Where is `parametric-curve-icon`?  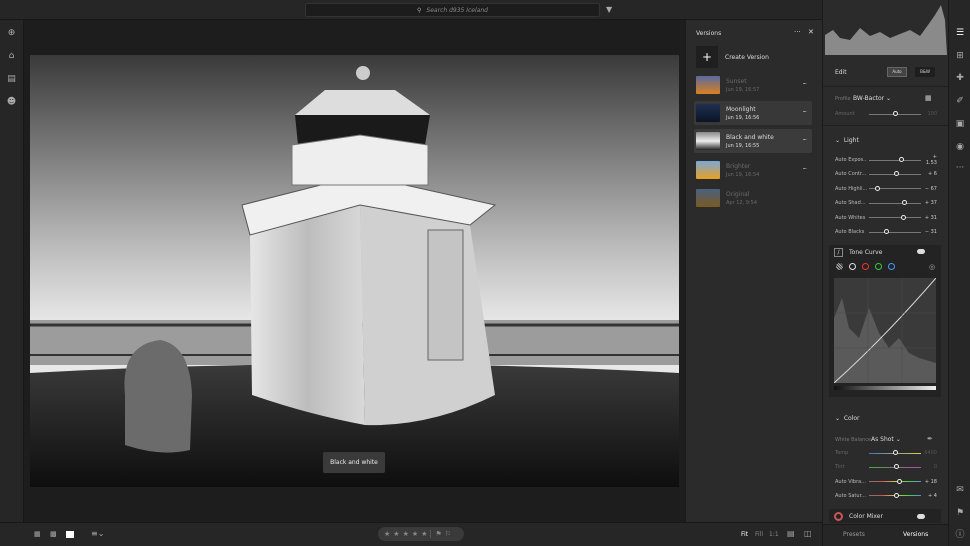
parametric-curve-icon is located at coordinates (839, 266).